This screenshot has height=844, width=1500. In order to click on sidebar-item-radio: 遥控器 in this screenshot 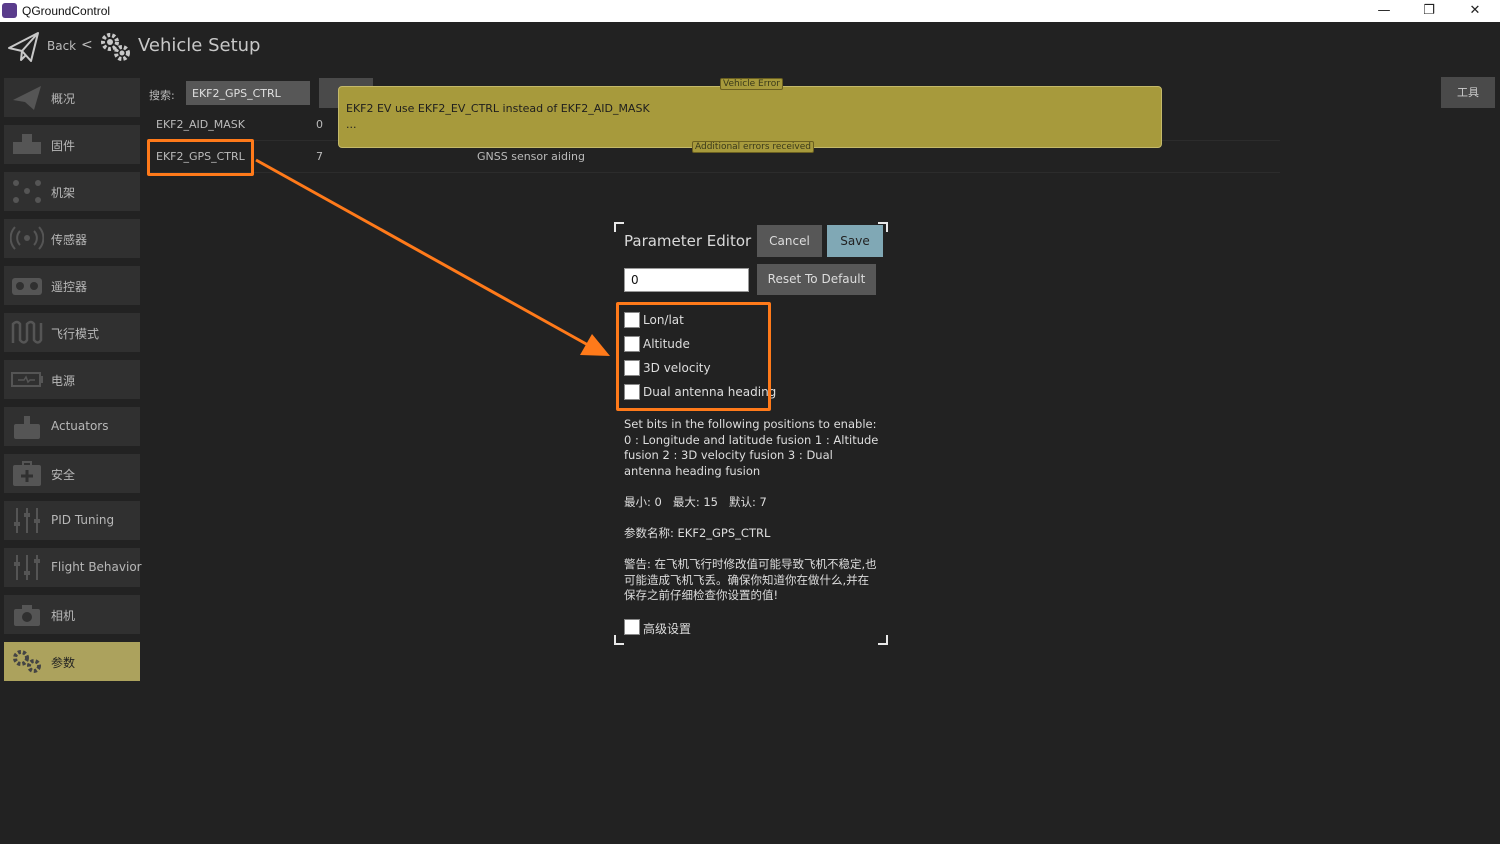, I will do `click(72, 285)`.